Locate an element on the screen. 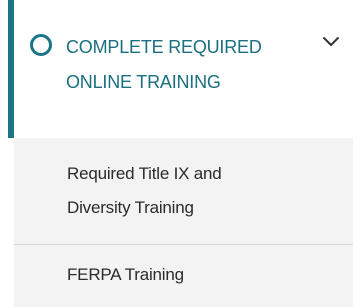  list-item-label: FERPA Training is located at coordinates (187, 275).